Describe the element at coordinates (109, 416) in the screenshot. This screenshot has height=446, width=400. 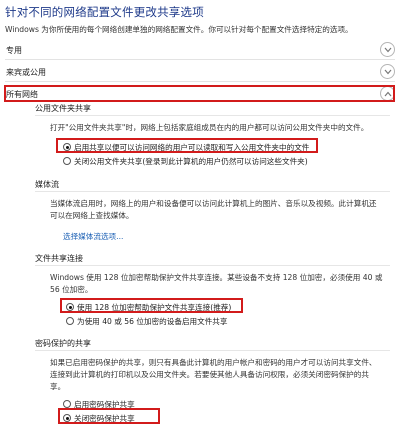
I see `password-sharing-highlight` at that location.